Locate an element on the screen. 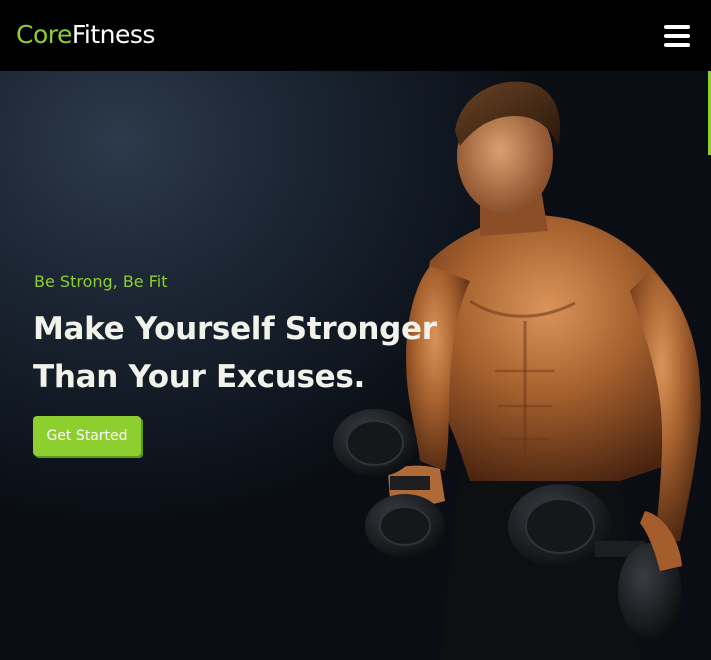 This screenshot has height=660, width=711. logo: CoreFitness is located at coordinates (85, 35).